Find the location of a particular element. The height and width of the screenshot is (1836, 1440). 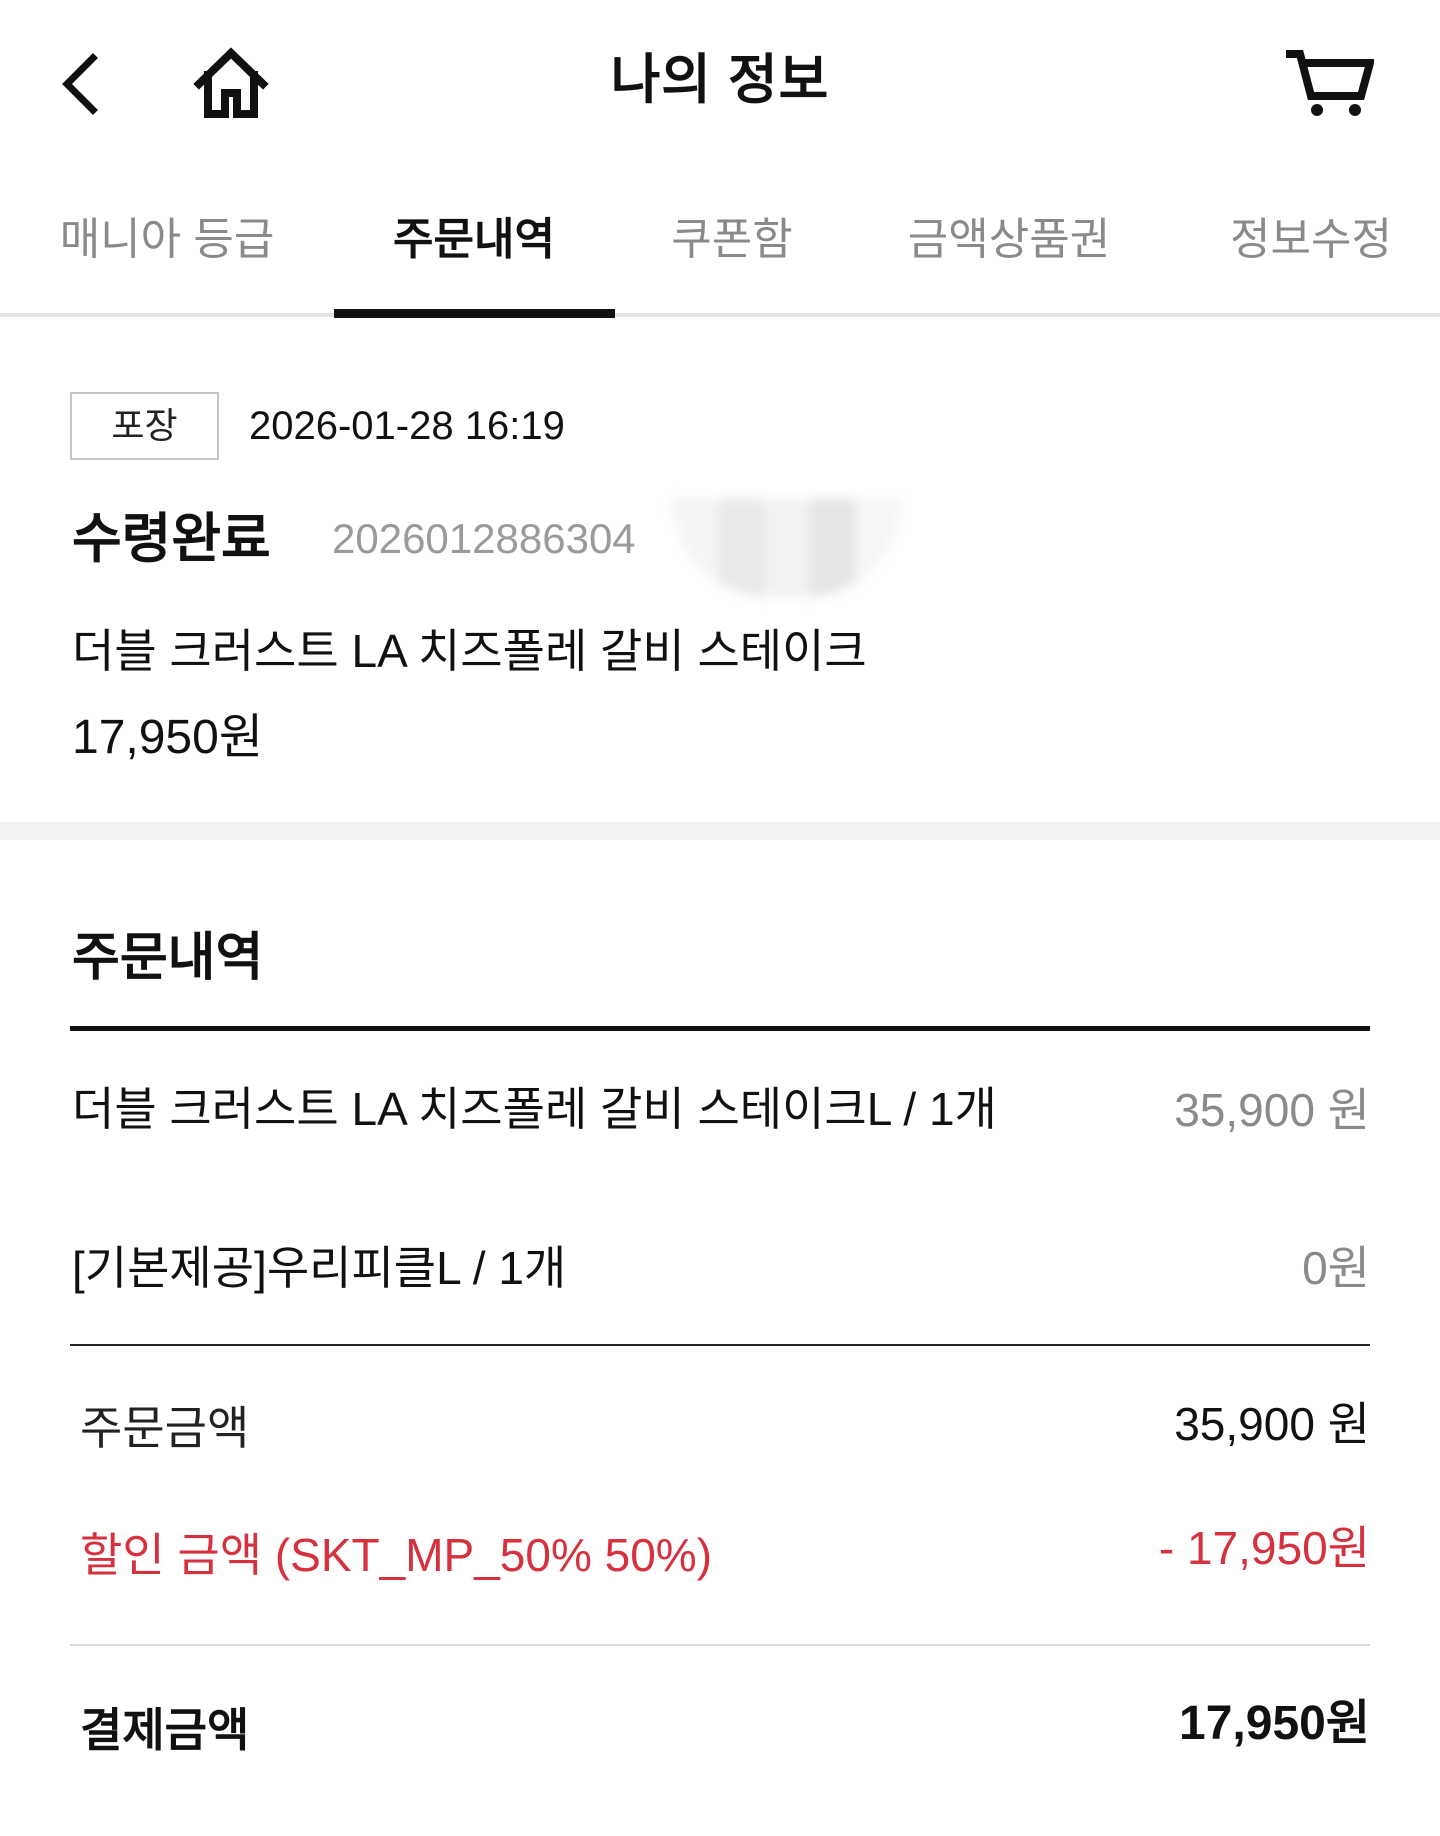

line-item-name: 더블 크러스트 LA 치즈폴레 갈비 스테이크L / 1개 is located at coordinates (534, 1109).